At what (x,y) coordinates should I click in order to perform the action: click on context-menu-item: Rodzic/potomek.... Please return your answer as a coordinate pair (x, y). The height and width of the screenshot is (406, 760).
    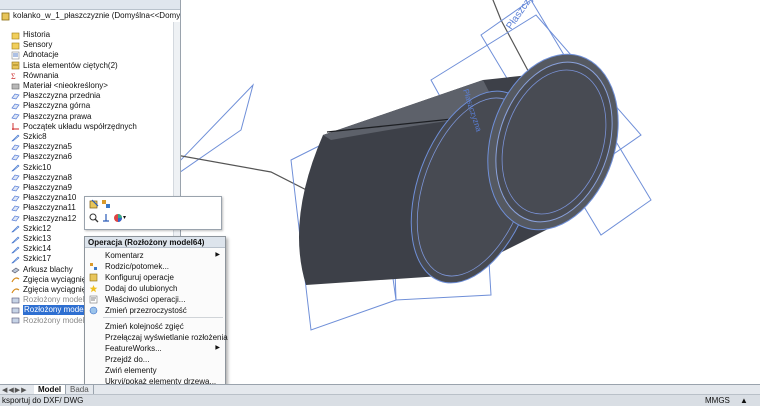
    Looking at the image, I should click on (155, 266).